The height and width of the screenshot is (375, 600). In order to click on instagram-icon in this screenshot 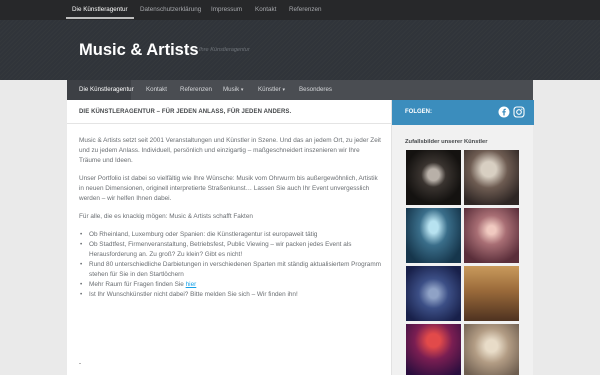, I will do `click(519, 112)`.